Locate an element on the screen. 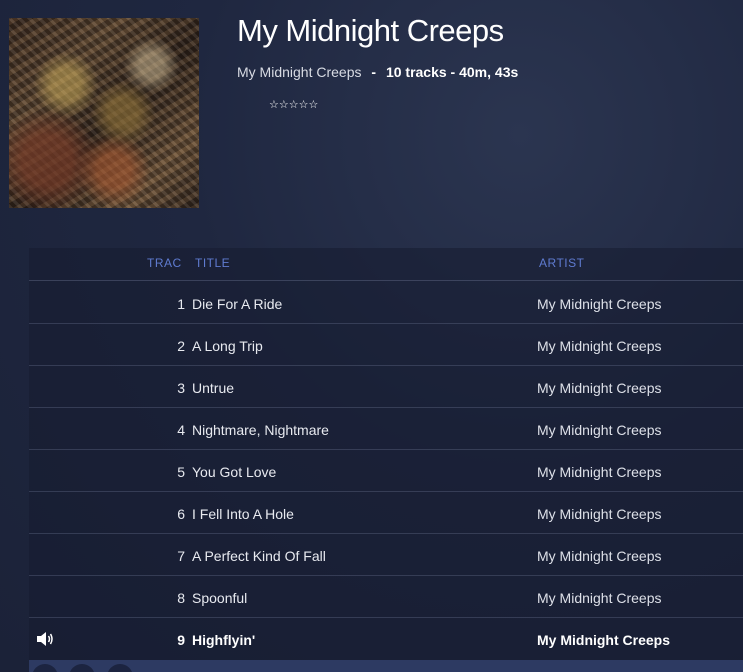  track-row: 3 Untrue My Midnight Creeps is located at coordinates (386, 387).